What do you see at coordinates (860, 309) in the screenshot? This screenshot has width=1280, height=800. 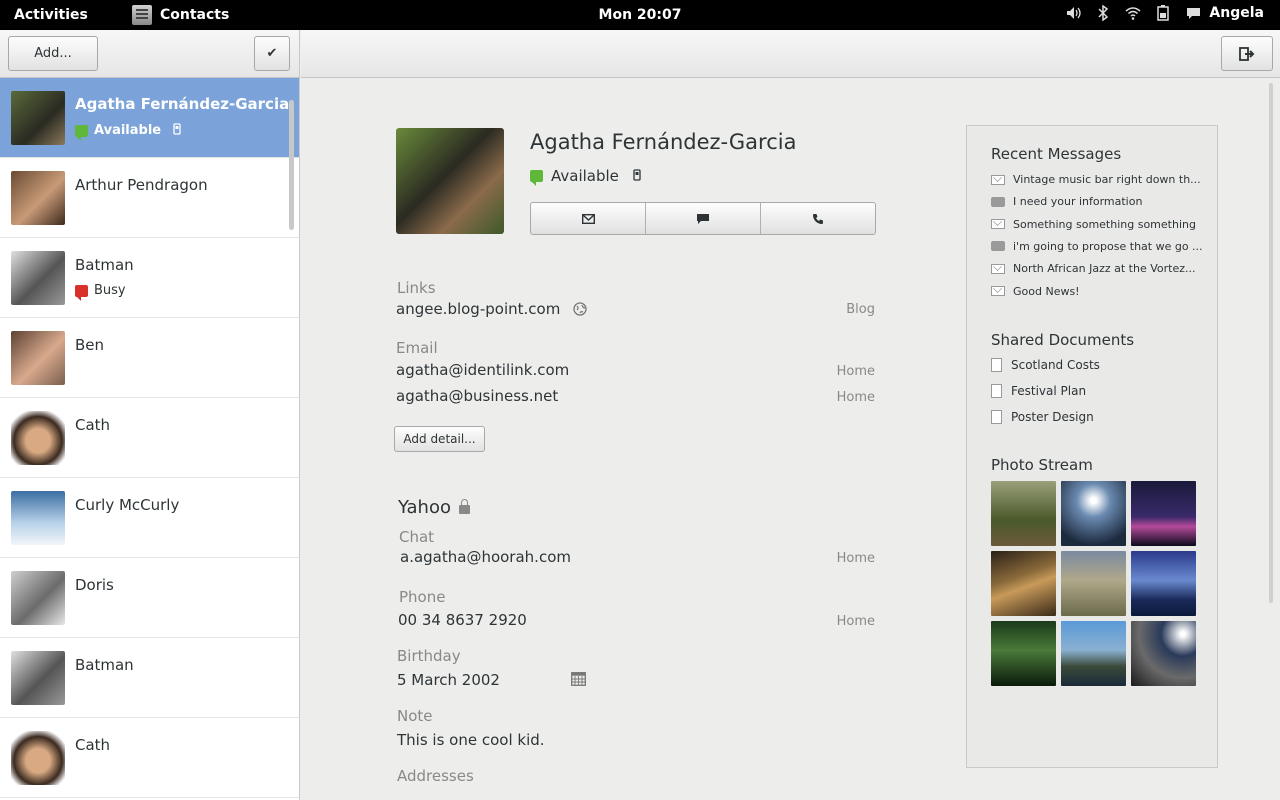 I see `link-type: Blog` at bounding box center [860, 309].